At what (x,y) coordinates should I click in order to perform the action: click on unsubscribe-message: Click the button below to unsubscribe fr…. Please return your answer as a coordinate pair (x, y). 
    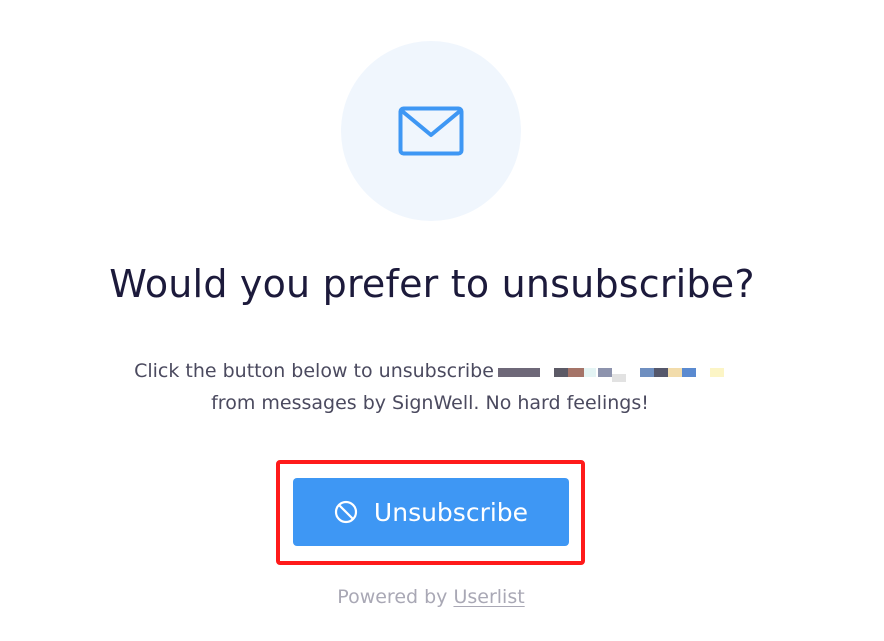
    Looking at the image, I should click on (430, 387).